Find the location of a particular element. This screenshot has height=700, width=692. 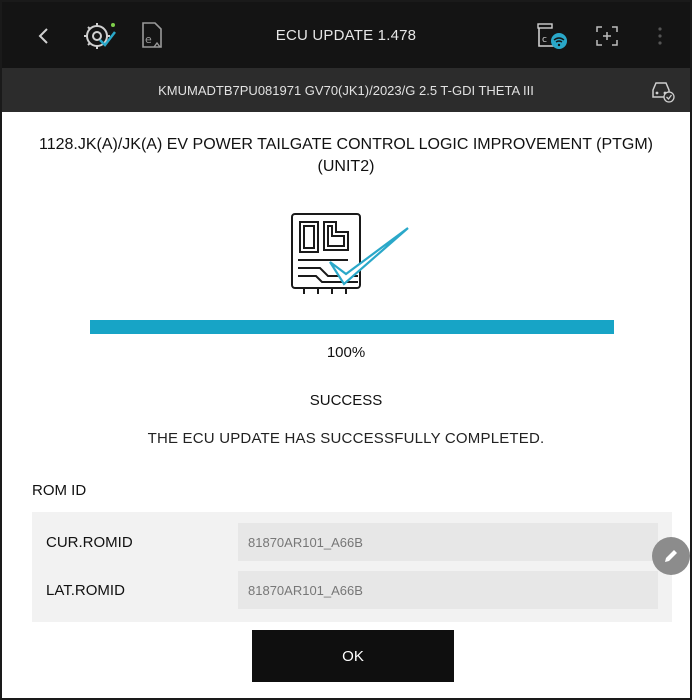

car-diagnostic-icon is located at coordinates (663, 92).